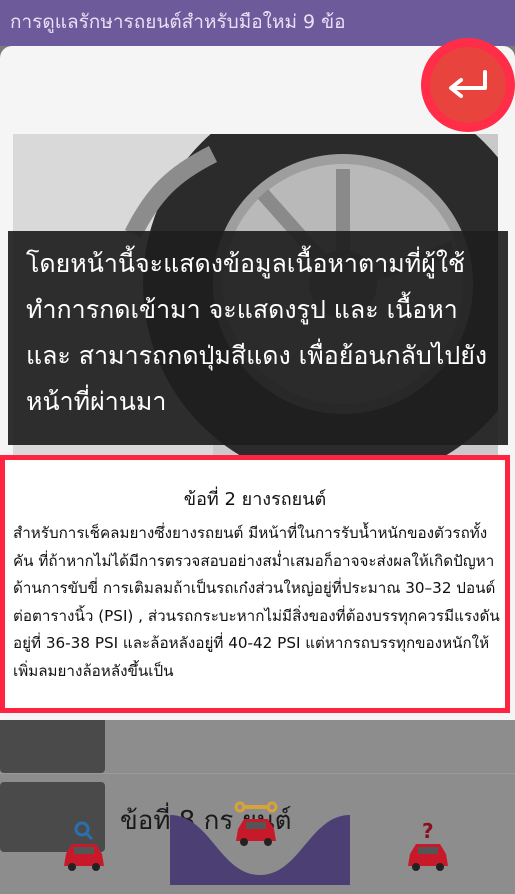  What do you see at coordinates (178, 22) in the screenshot?
I see `app-title: การดูแลรักษารถยนต์สำหรับมือใหม่ 9 ข้อ` at bounding box center [178, 22].